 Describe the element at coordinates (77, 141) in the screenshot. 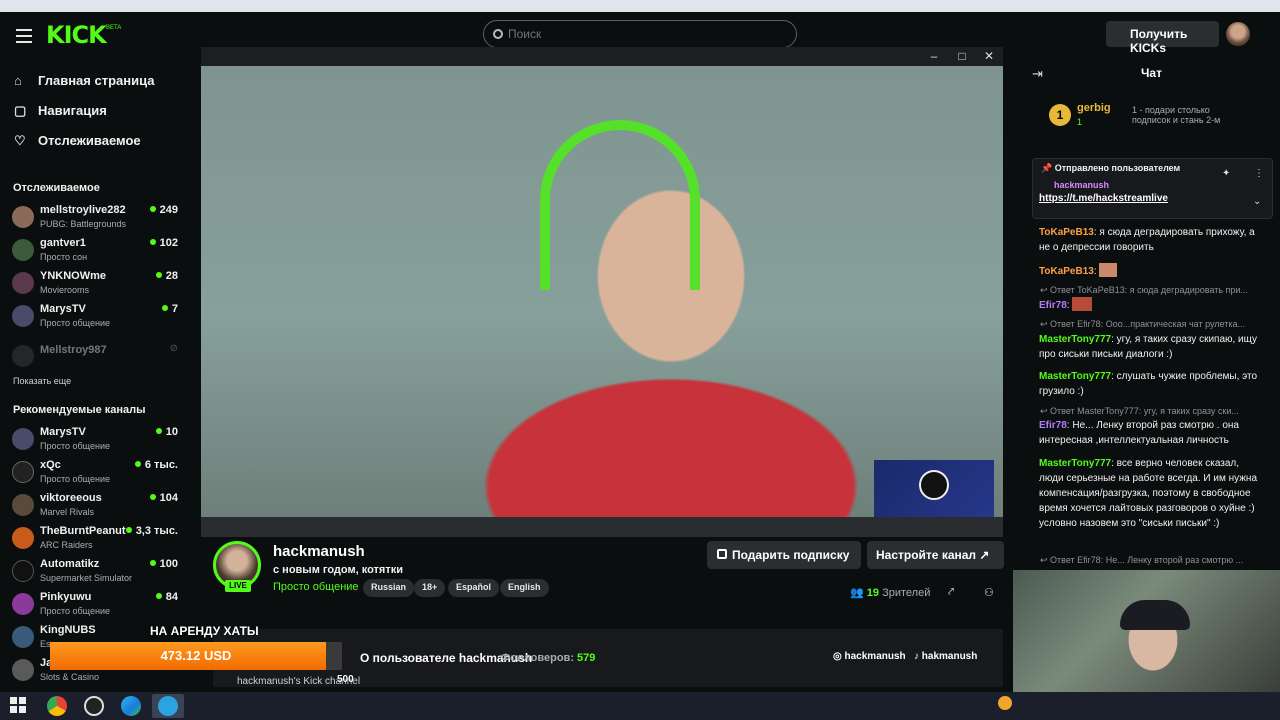

I see `nav-following: ♡ Отслеживаемое` at that location.